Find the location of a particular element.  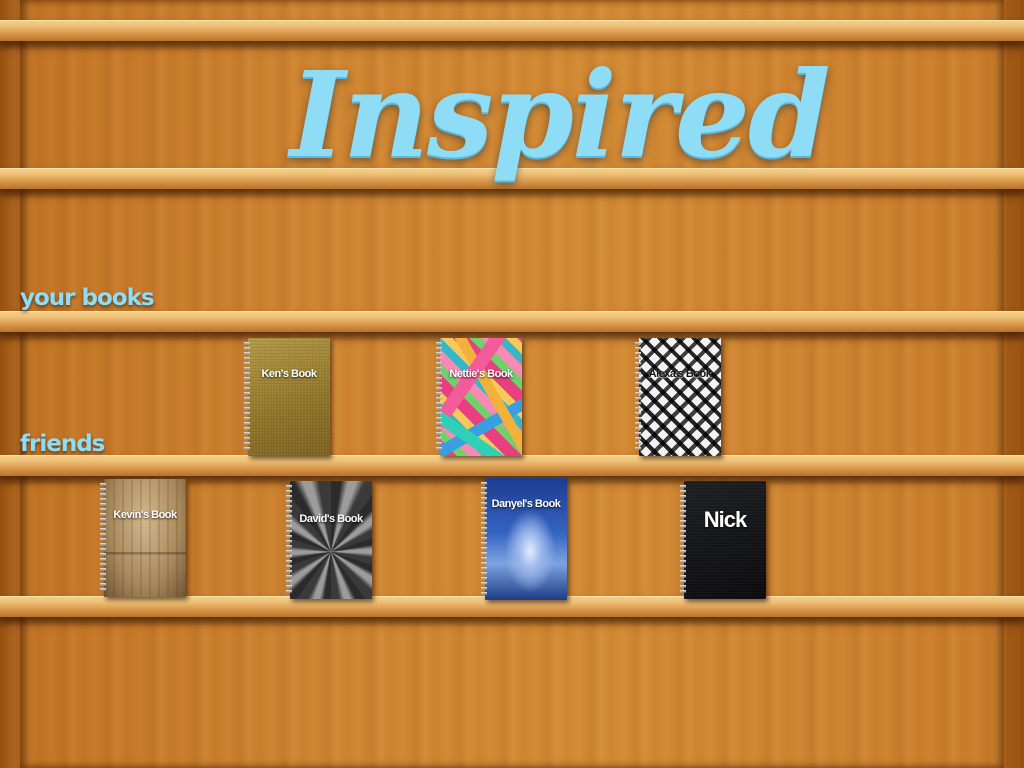

app-logo: Inspired is located at coordinates (560, 114).